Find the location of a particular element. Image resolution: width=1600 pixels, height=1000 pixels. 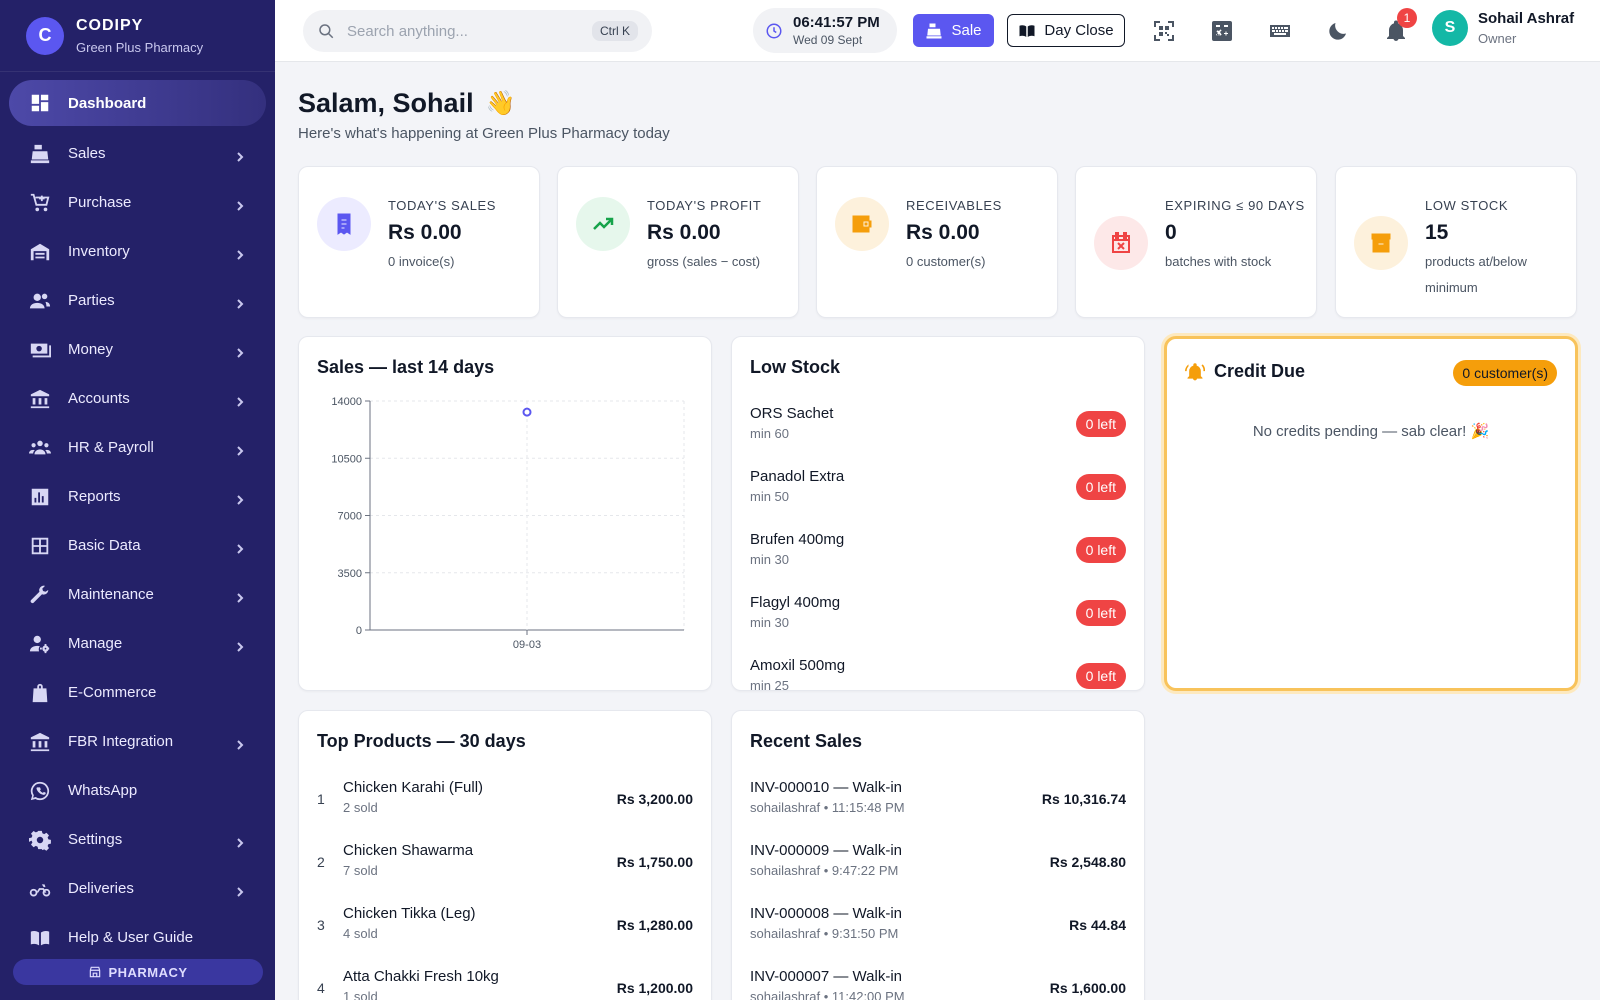

sidebar-item-help-user-guide: Help & User Guide is located at coordinates (137, 937).